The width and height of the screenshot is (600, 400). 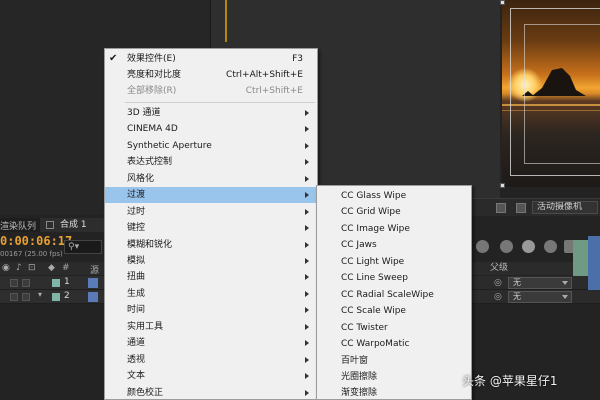 What do you see at coordinates (501, 208) in the screenshot?
I see `grid-icon` at bounding box center [501, 208].